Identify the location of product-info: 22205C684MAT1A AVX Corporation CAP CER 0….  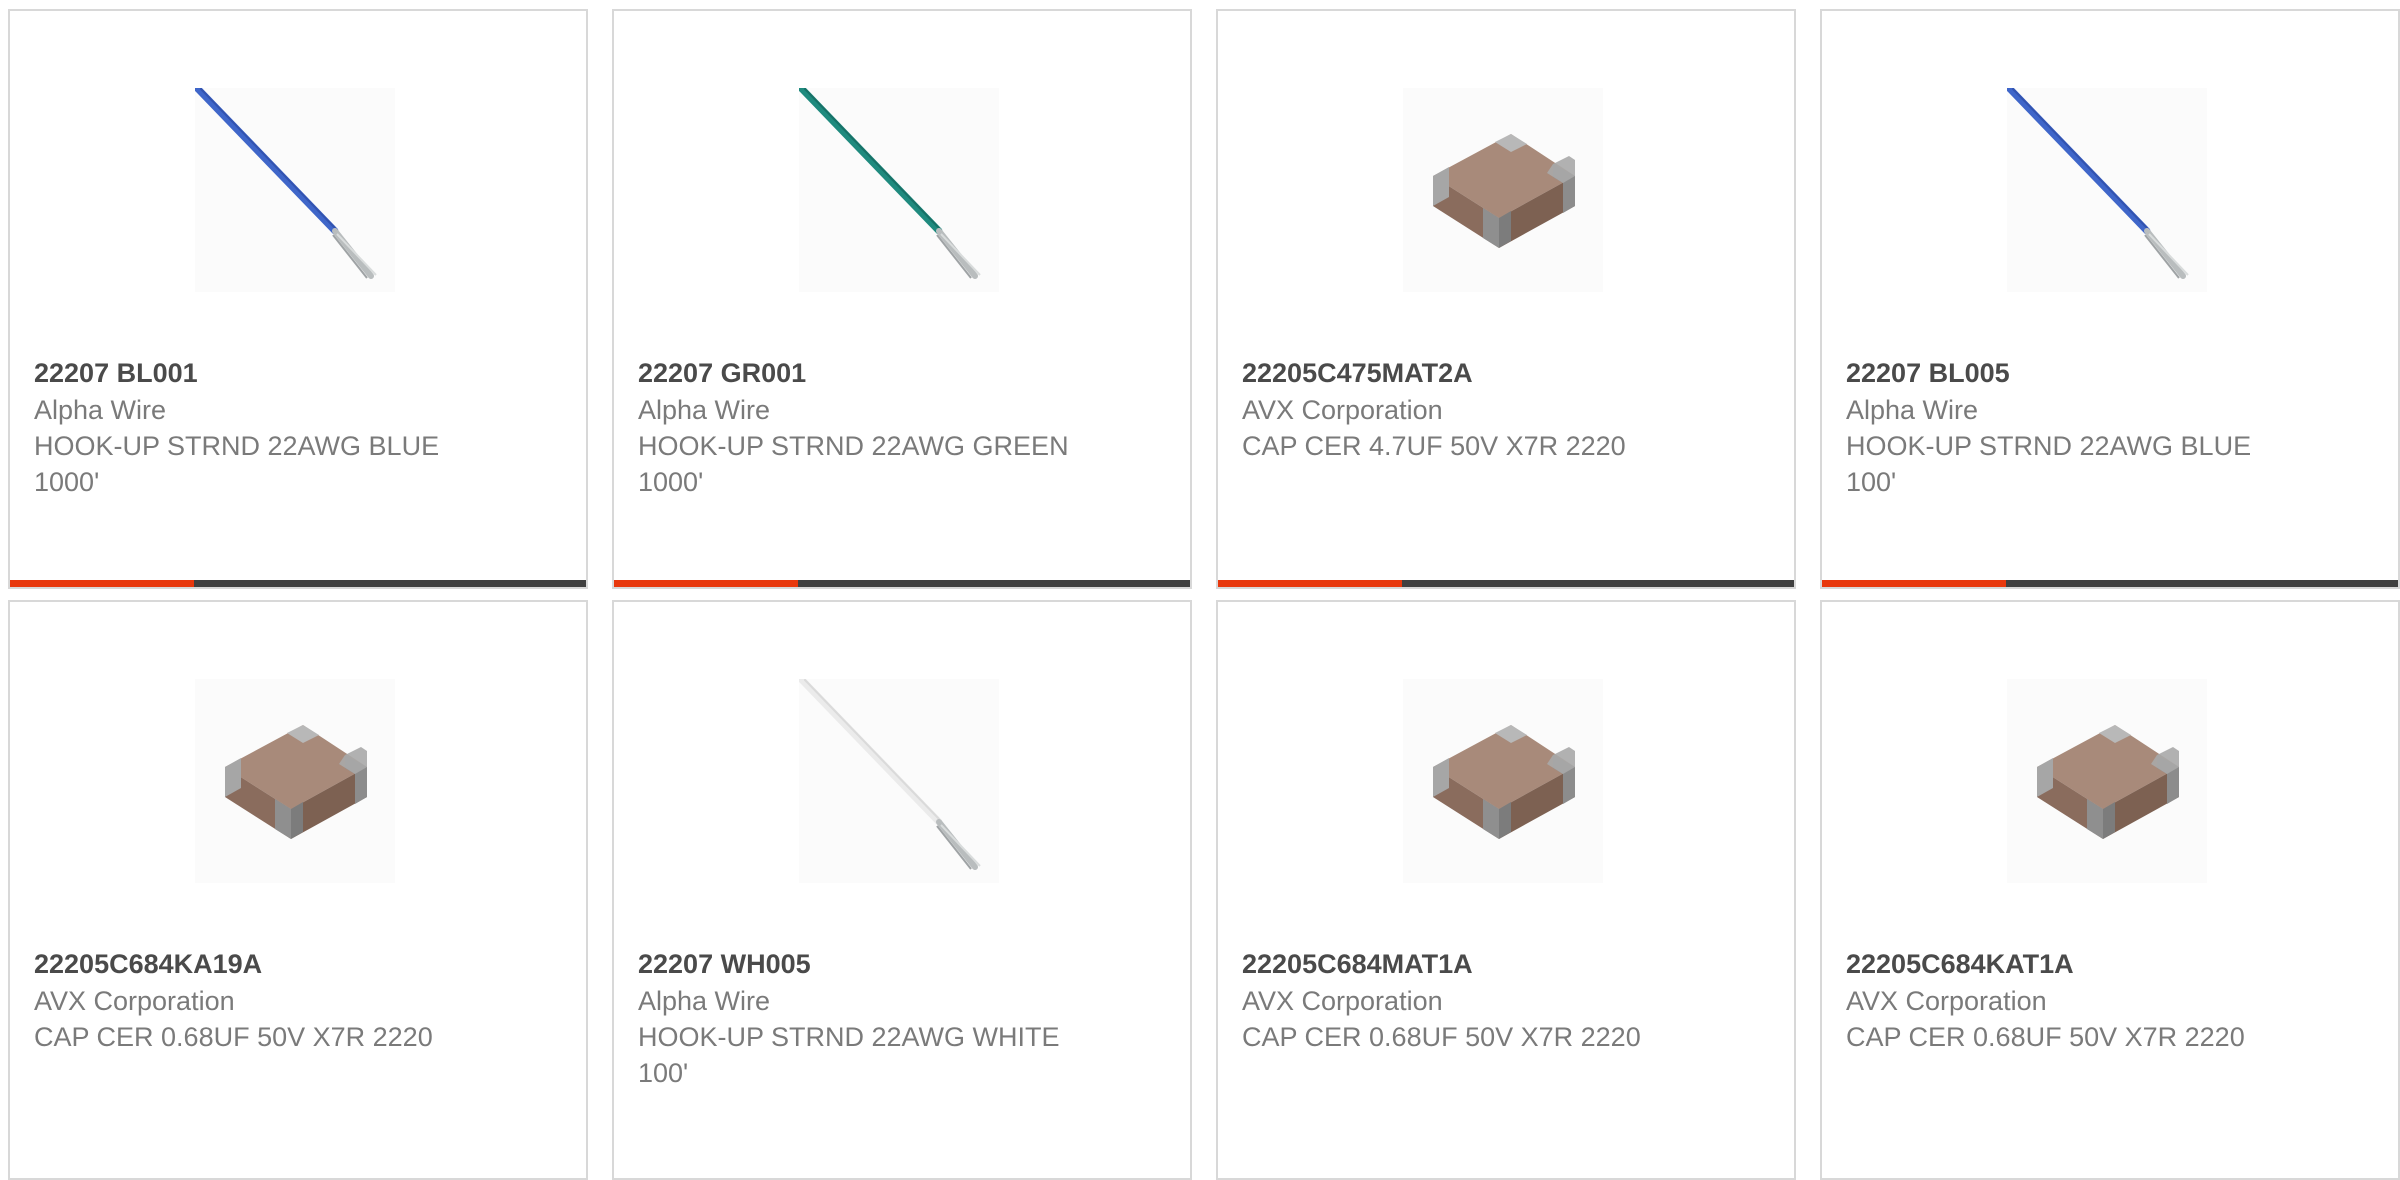
(1463, 1000).